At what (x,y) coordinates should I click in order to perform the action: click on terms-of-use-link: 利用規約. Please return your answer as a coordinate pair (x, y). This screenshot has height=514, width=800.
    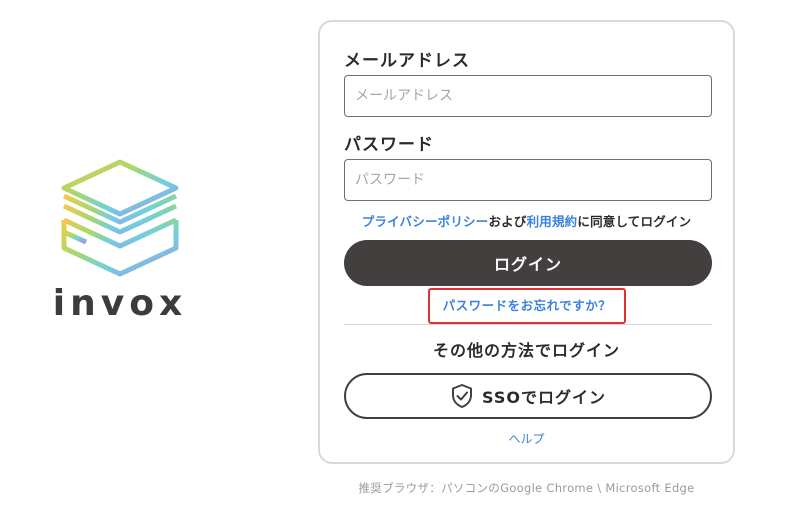
    Looking at the image, I should click on (552, 221).